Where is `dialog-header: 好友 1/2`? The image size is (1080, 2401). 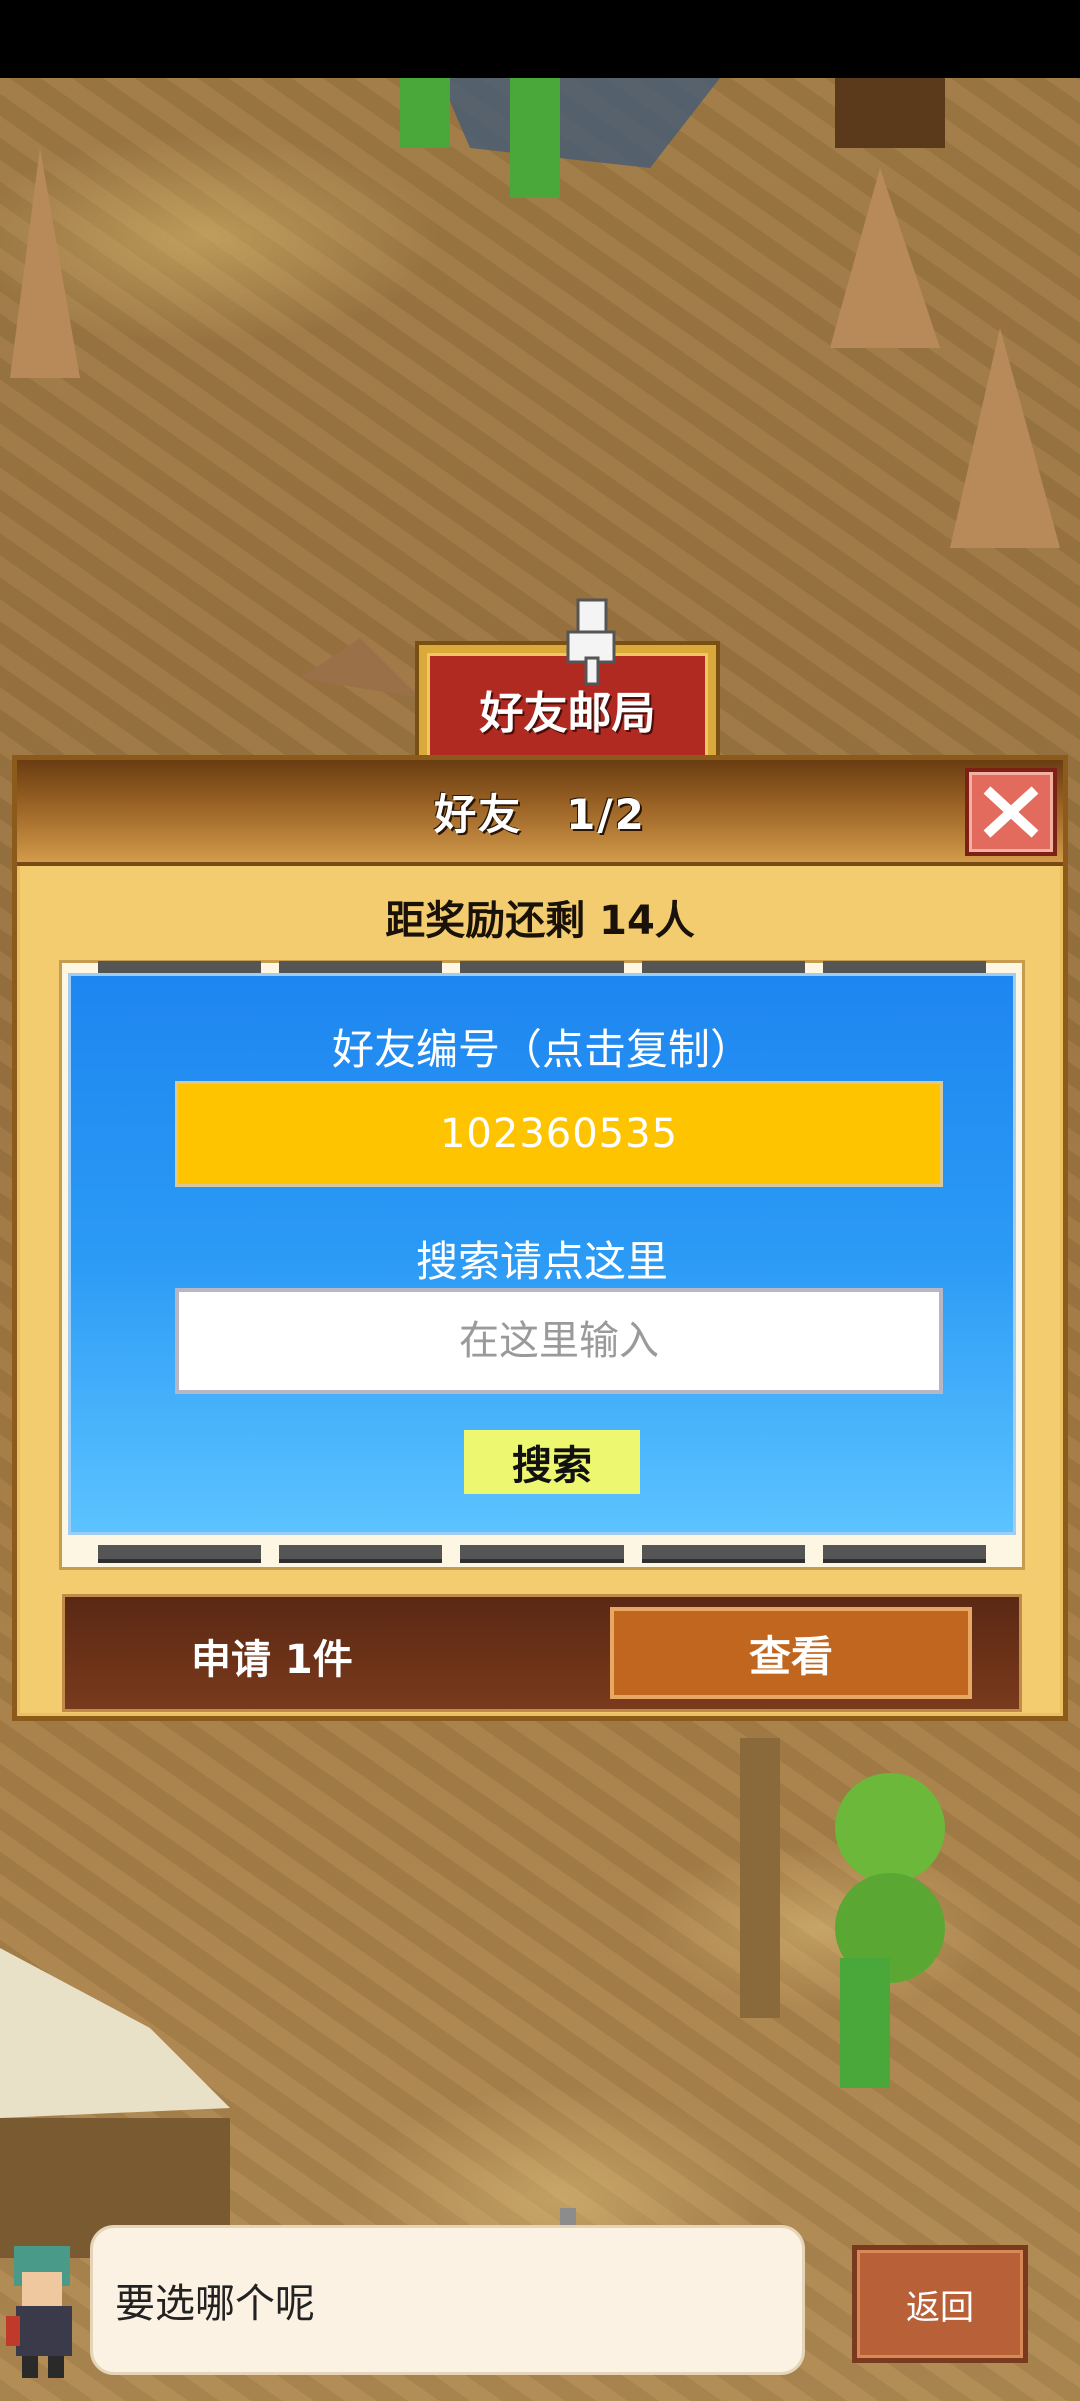
dialog-header: 好友 1/2 is located at coordinates (540, 813).